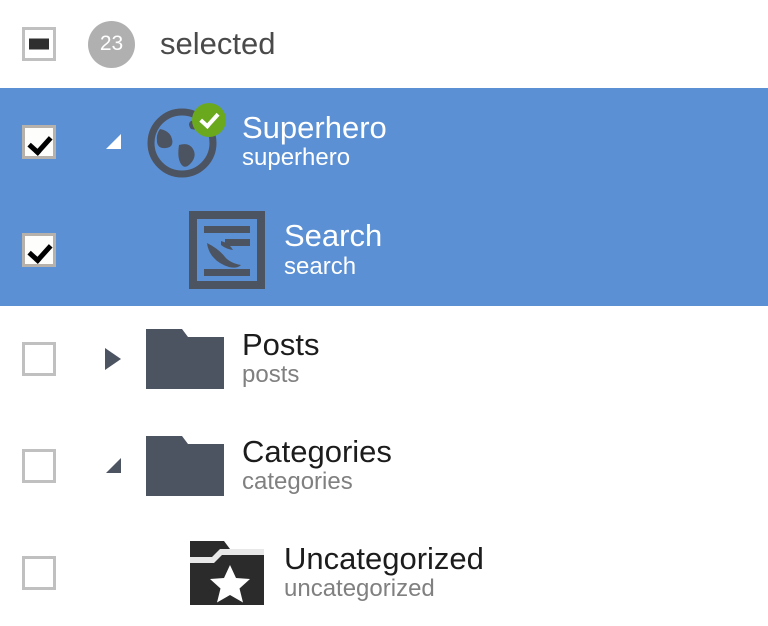 Image resolution: width=768 pixels, height=626 pixels. What do you see at coordinates (296, 158) in the screenshot?
I see `row-subtitle: superhero` at bounding box center [296, 158].